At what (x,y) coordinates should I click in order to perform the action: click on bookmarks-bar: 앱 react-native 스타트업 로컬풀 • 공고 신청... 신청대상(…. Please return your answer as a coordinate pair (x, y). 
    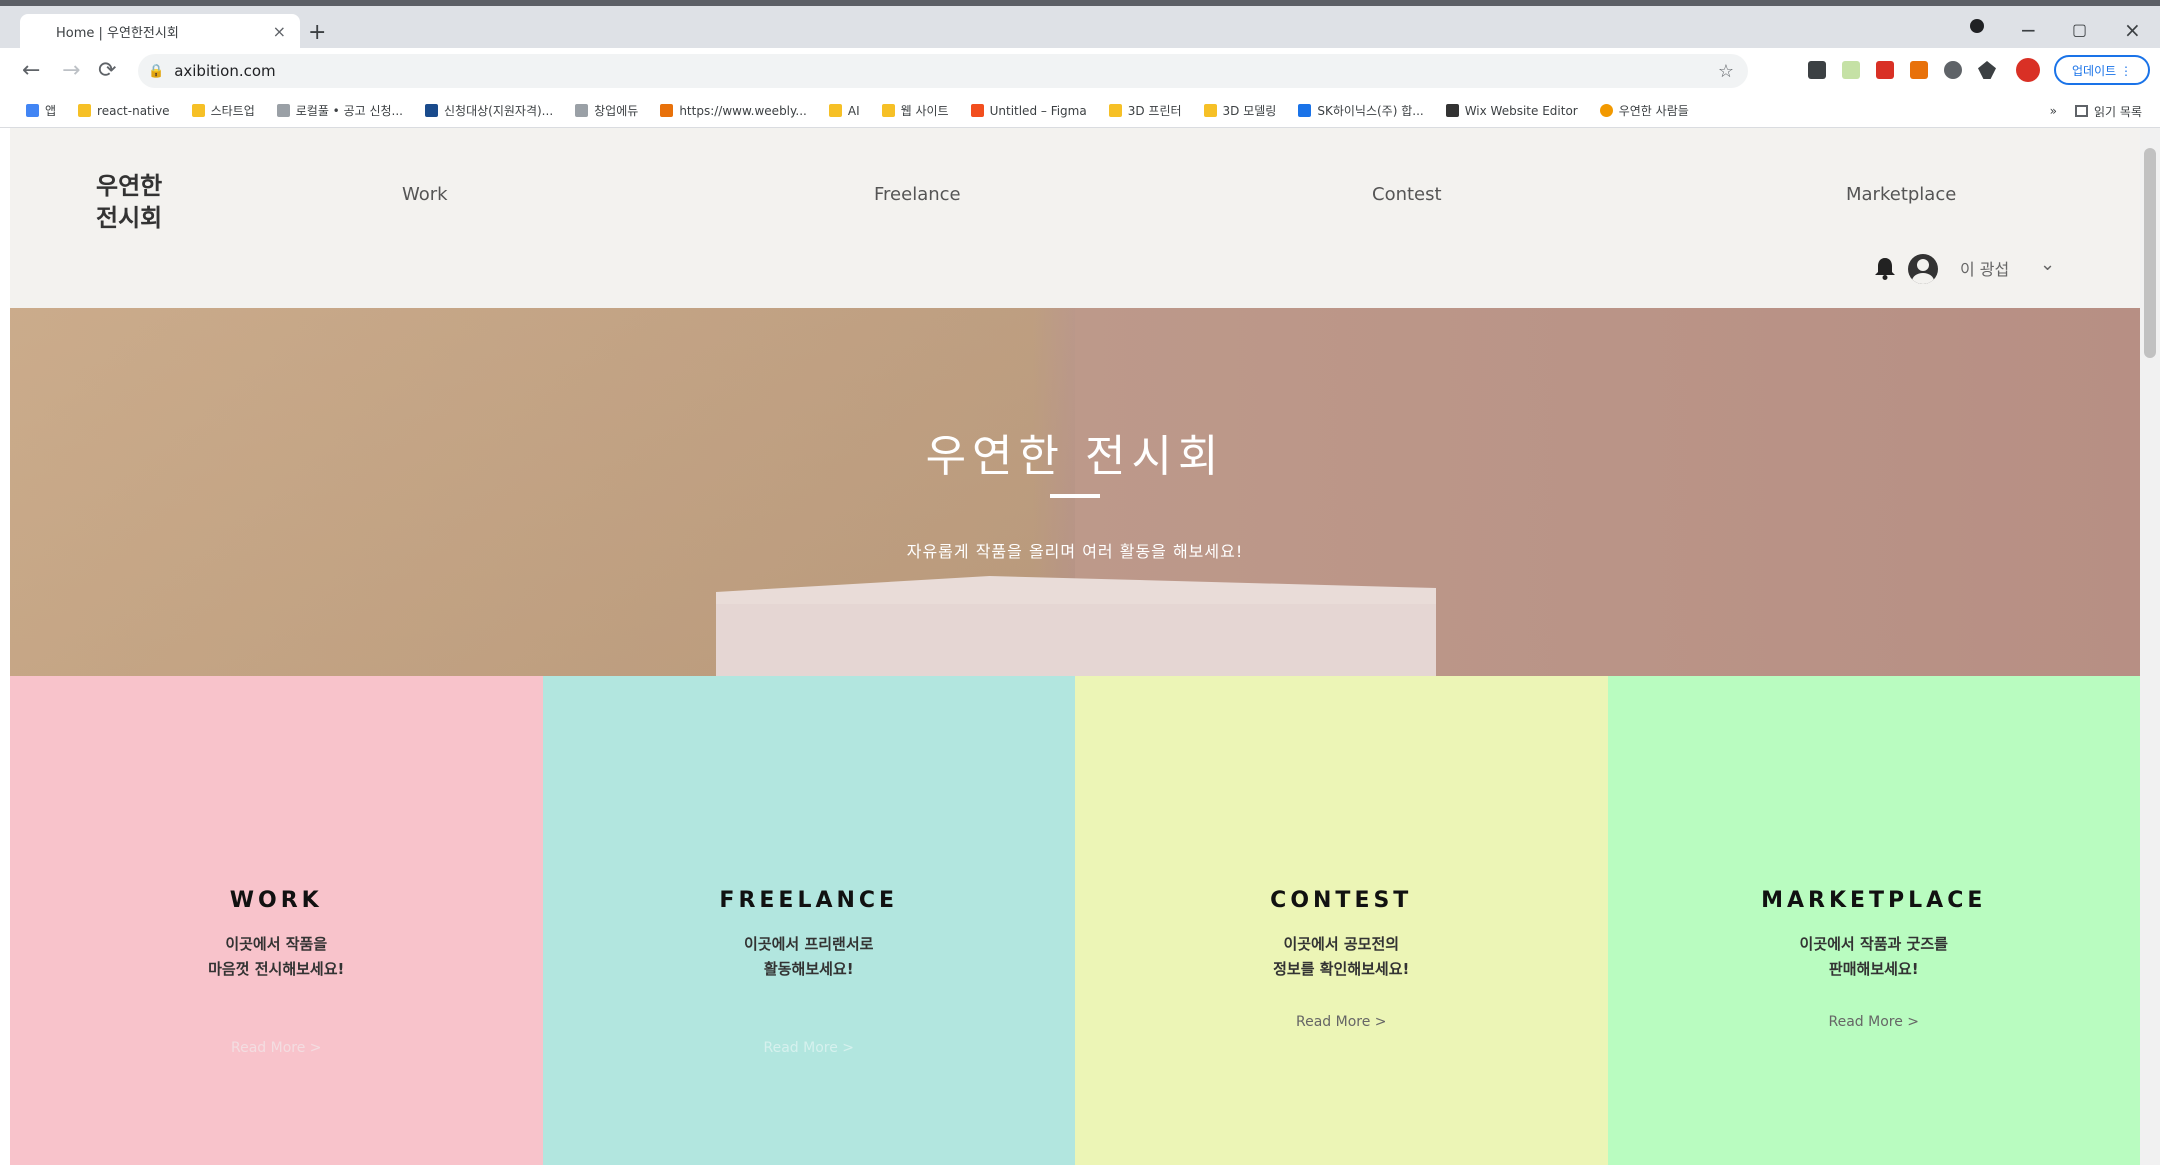
    Looking at the image, I should click on (1080, 111).